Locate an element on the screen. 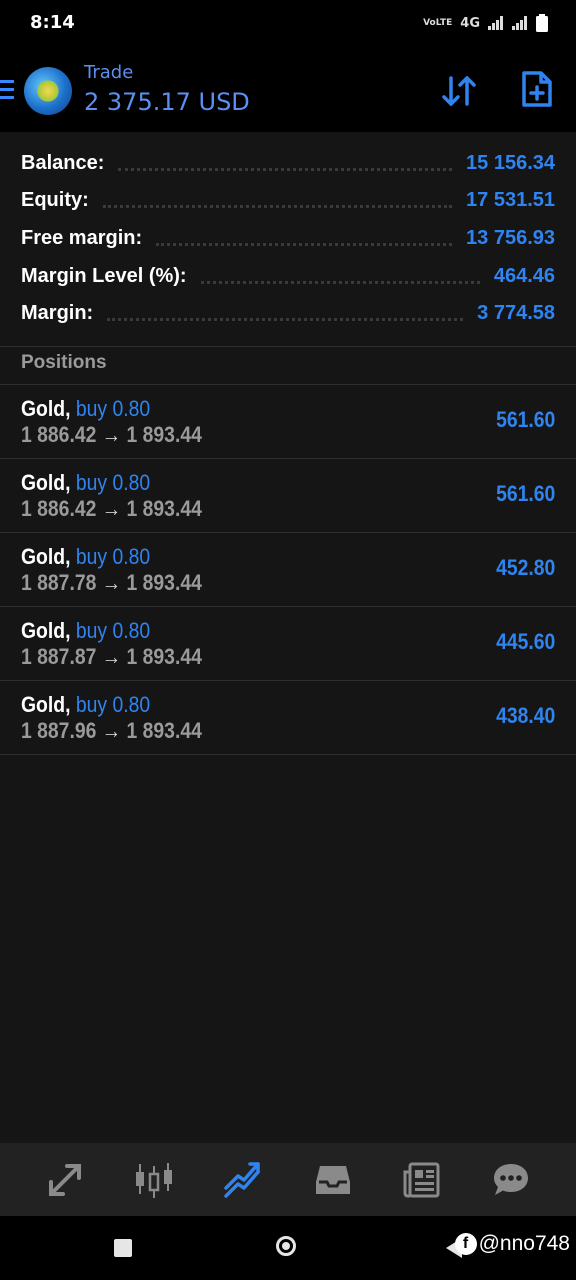  home-button is located at coordinates (286, 1246).